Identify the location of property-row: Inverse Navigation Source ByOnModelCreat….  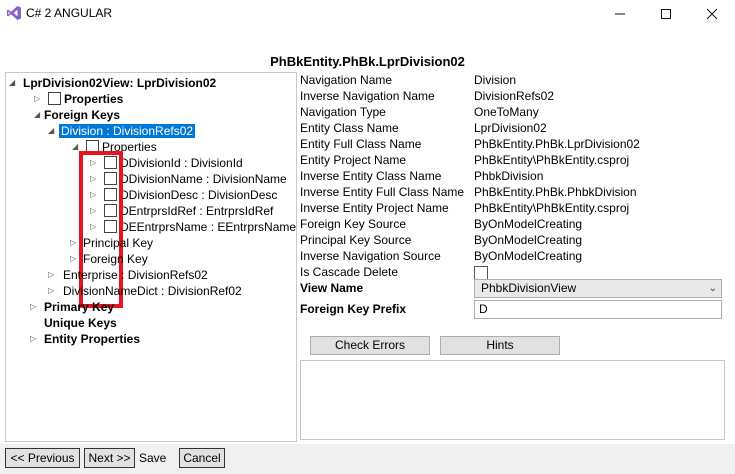
(515, 256).